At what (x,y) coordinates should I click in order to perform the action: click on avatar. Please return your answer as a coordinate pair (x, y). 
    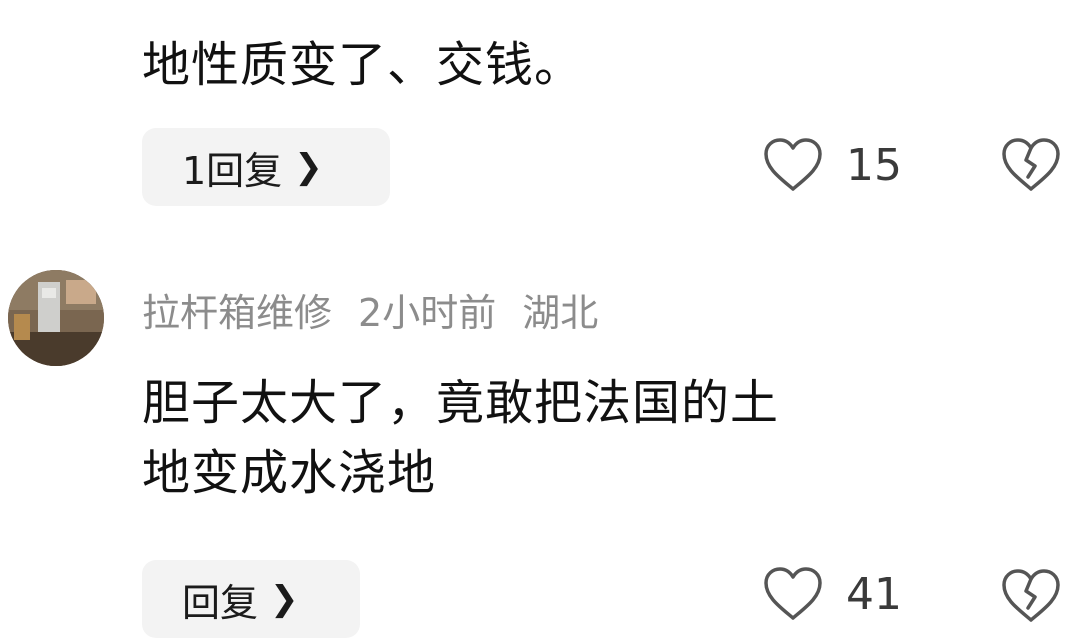
    Looking at the image, I should click on (56, 318).